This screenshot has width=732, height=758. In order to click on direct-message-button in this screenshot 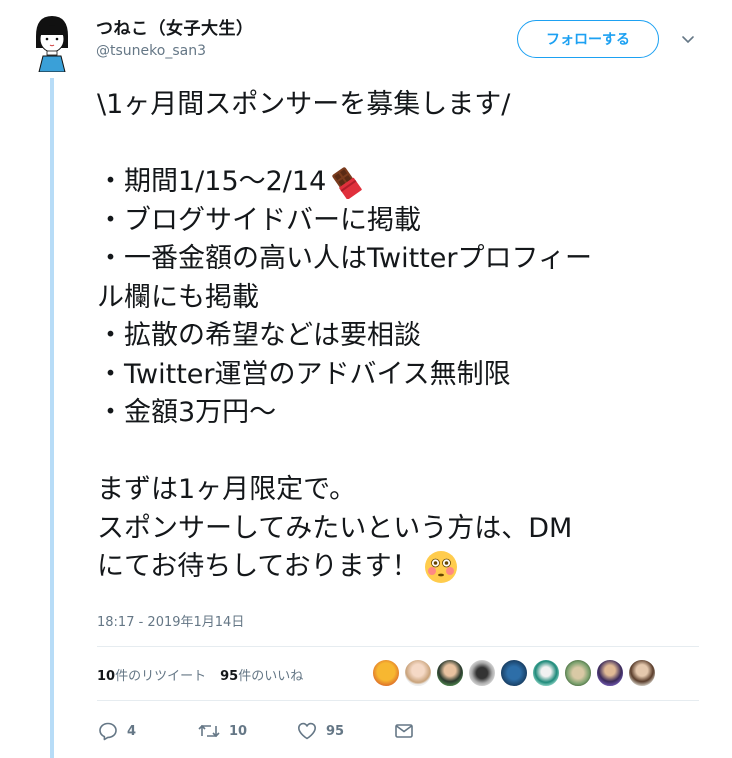, I will do `click(408, 731)`.